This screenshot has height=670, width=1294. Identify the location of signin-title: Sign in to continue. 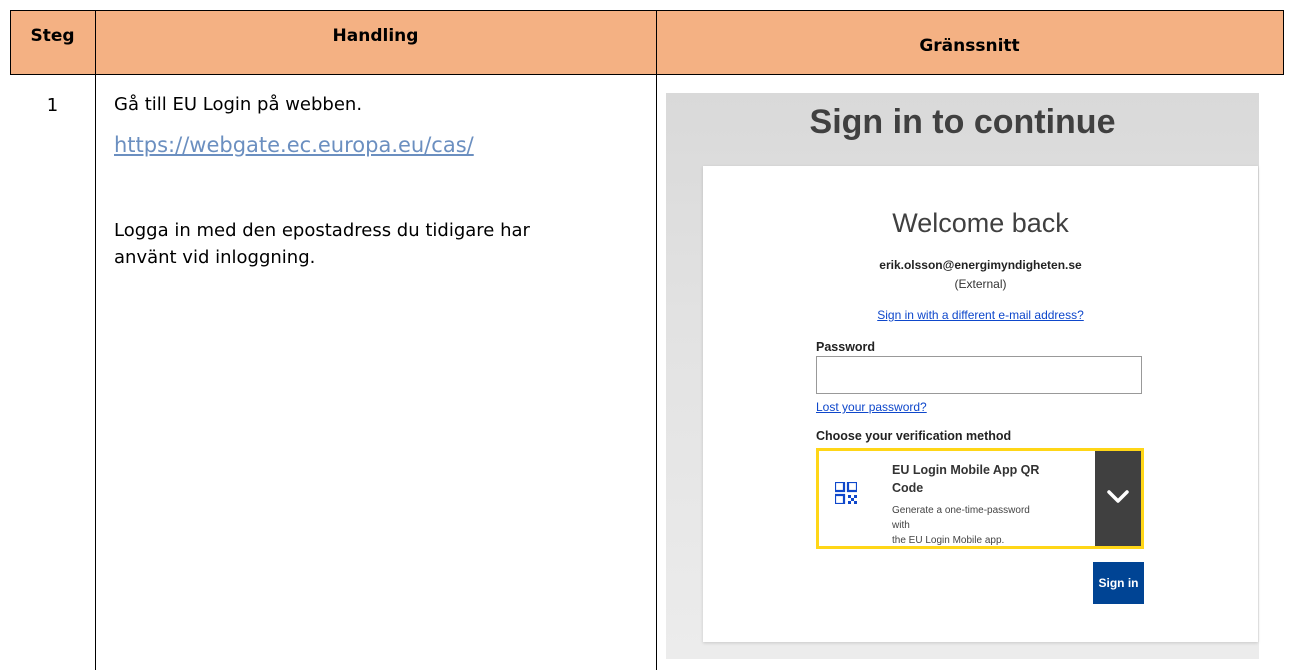
(962, 122).